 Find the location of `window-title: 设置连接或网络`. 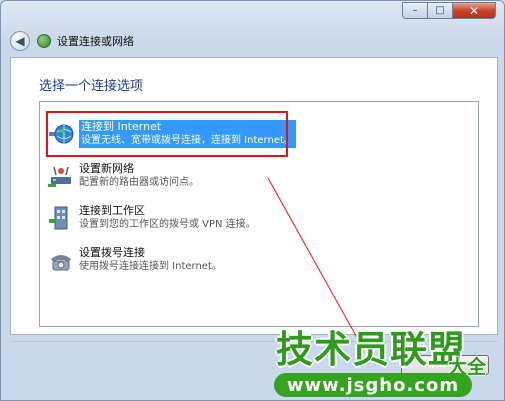

window-title: 设置连接或网络 is located at coordinates (95, 41).